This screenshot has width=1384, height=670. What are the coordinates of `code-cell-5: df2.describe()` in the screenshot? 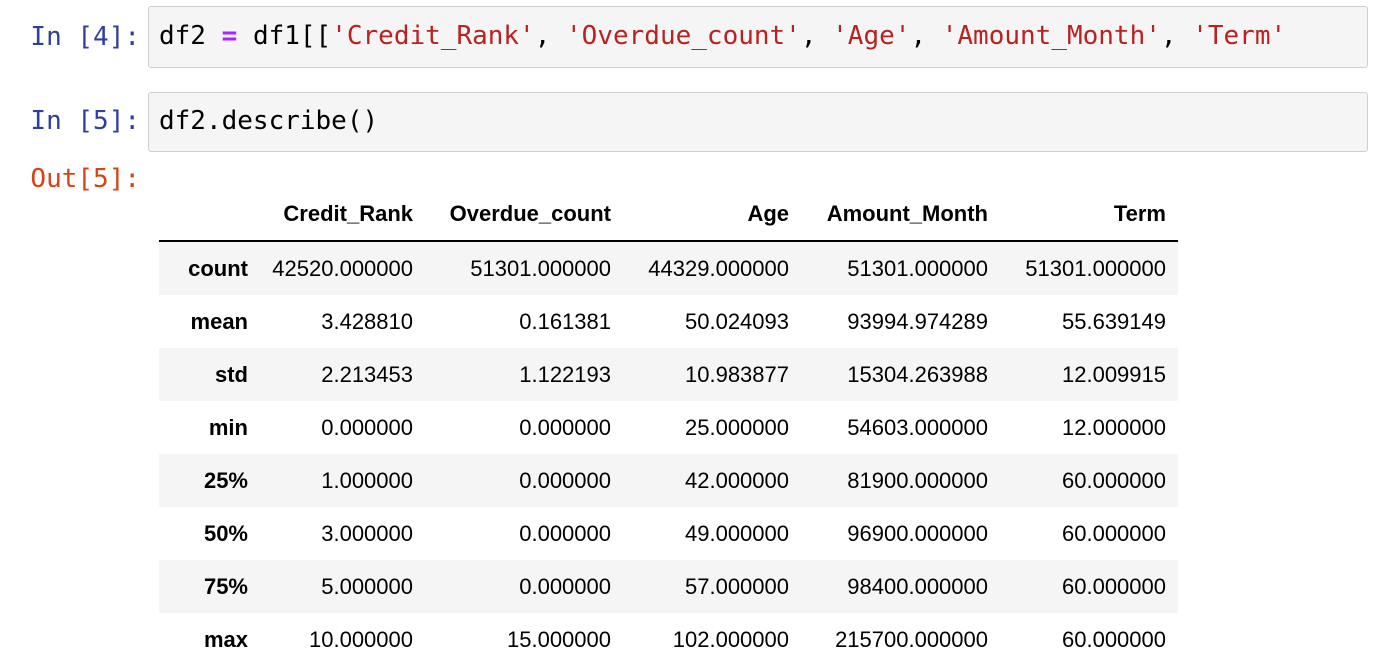 It's located at (758, 122).